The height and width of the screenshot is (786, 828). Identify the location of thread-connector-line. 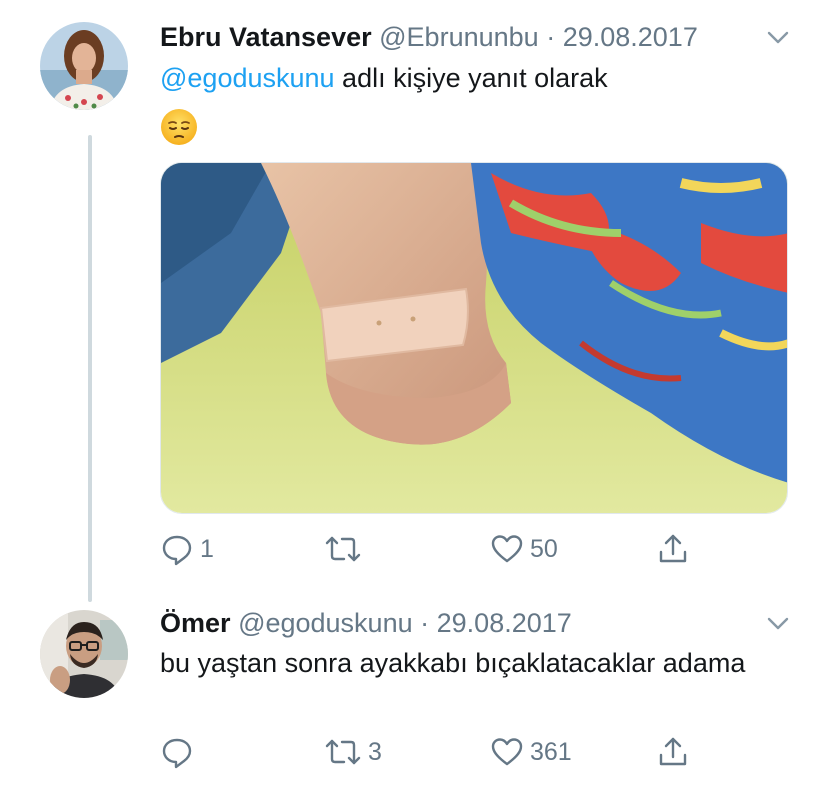
(90, 368).